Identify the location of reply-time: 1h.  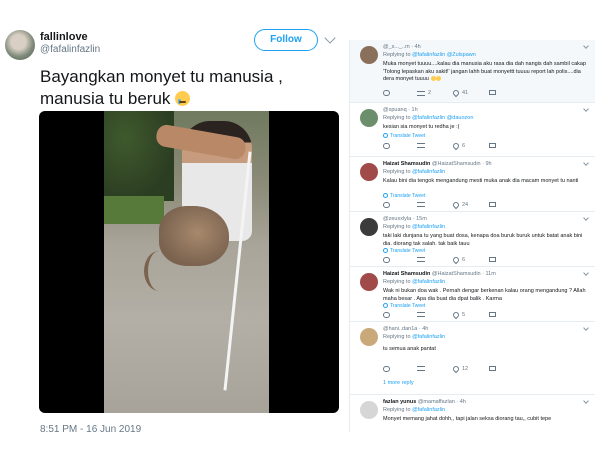
(415, 110).